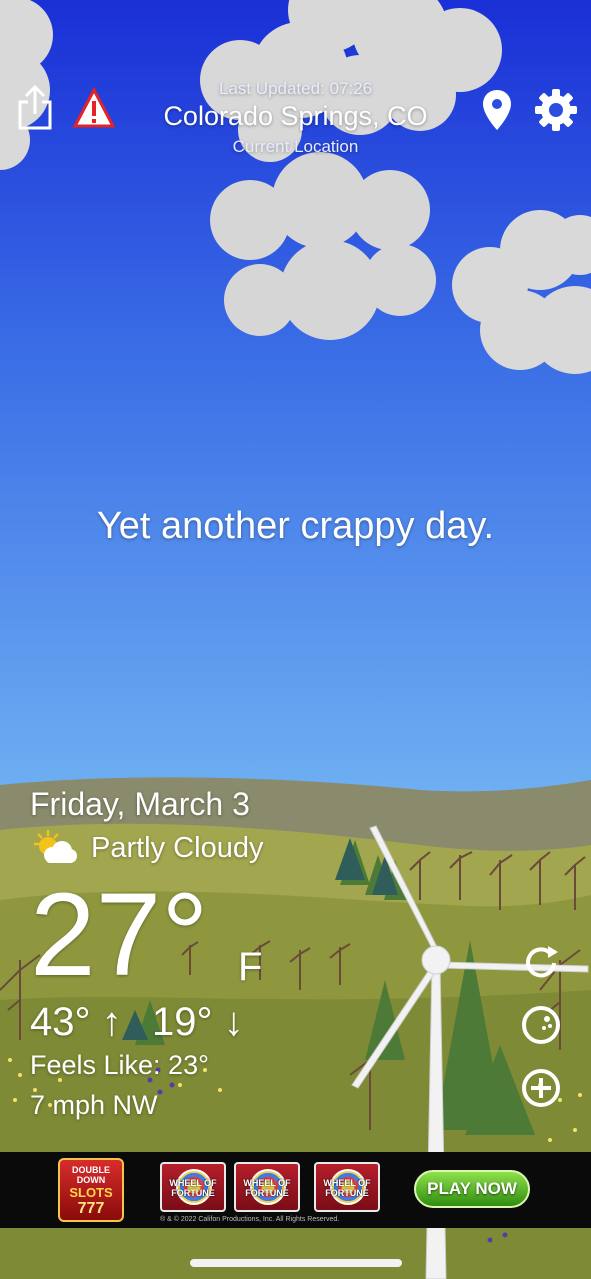  I want to click on radar-button, so click(541, 1025).